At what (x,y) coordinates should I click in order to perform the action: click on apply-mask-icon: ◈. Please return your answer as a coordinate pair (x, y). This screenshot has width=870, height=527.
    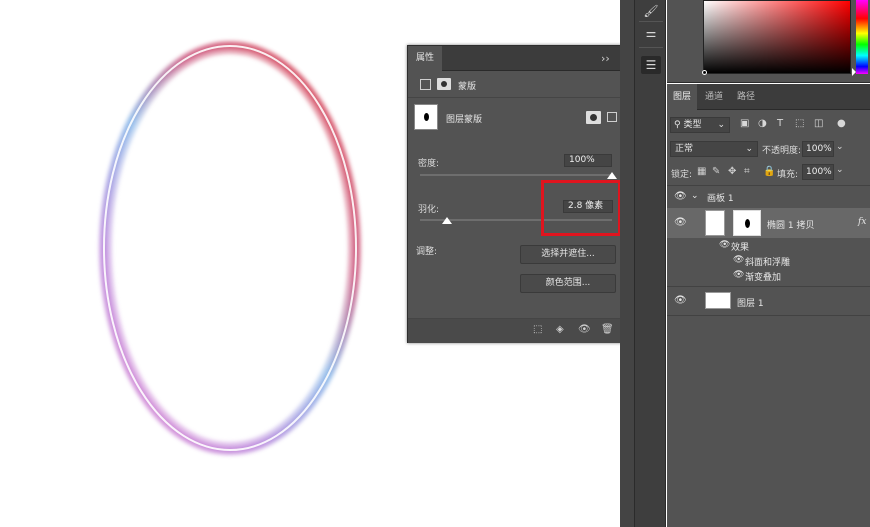
    Looking at the image, I should click on (560, 329).